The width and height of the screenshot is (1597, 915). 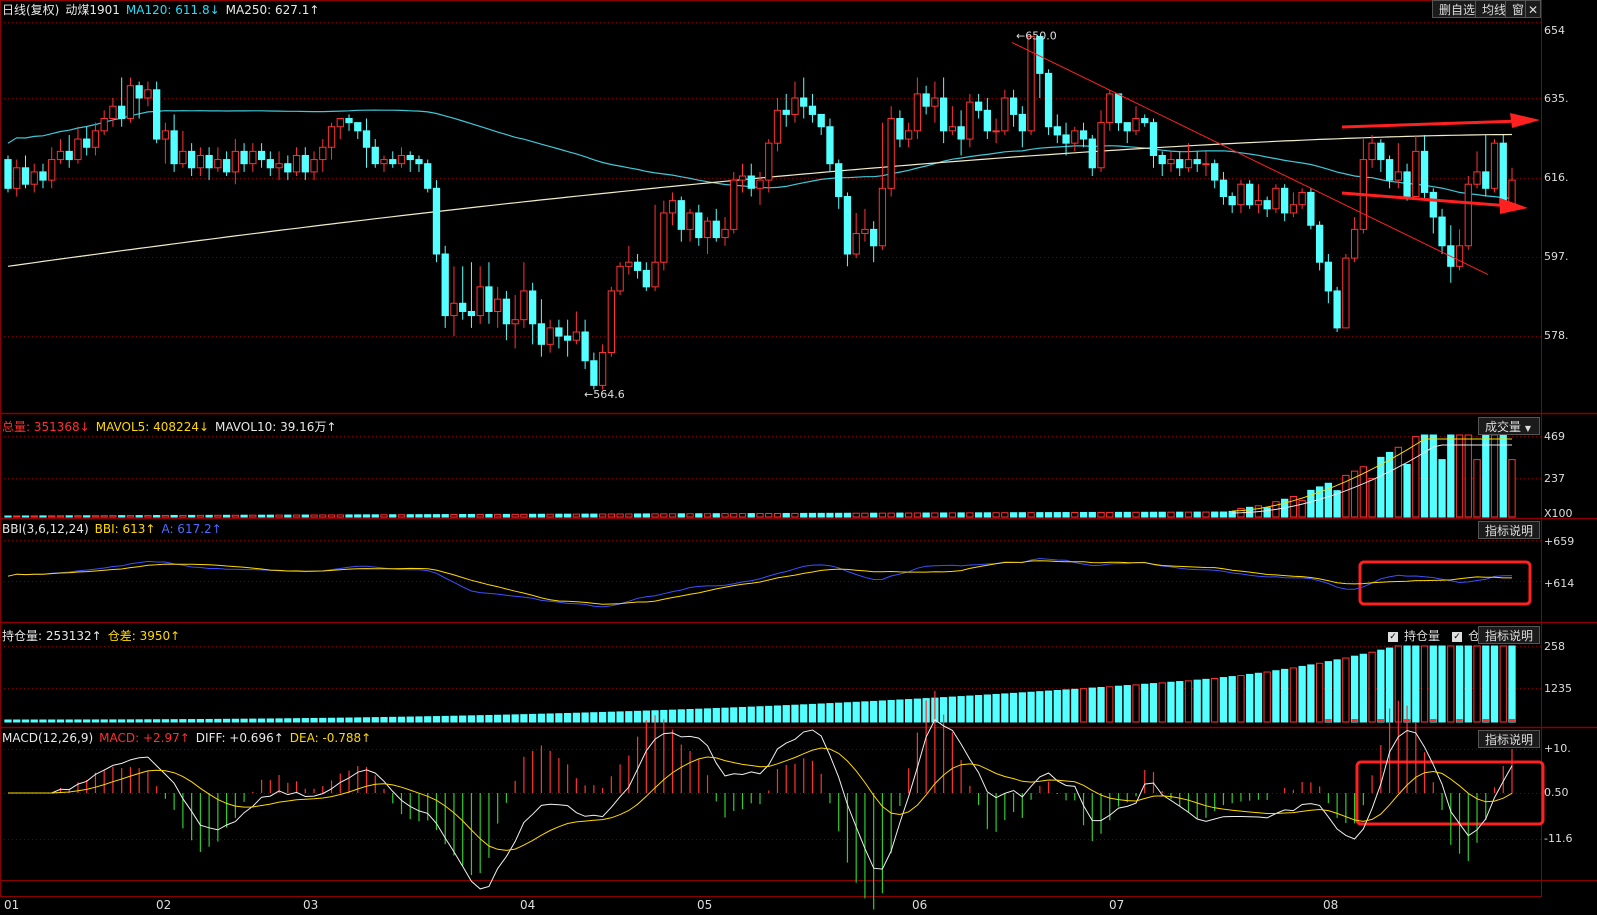 What do you see at coordinates (1527, 428) in the screenshot?
I see `chevron-down-icon: ▼` at bounding box center [1527, 428].